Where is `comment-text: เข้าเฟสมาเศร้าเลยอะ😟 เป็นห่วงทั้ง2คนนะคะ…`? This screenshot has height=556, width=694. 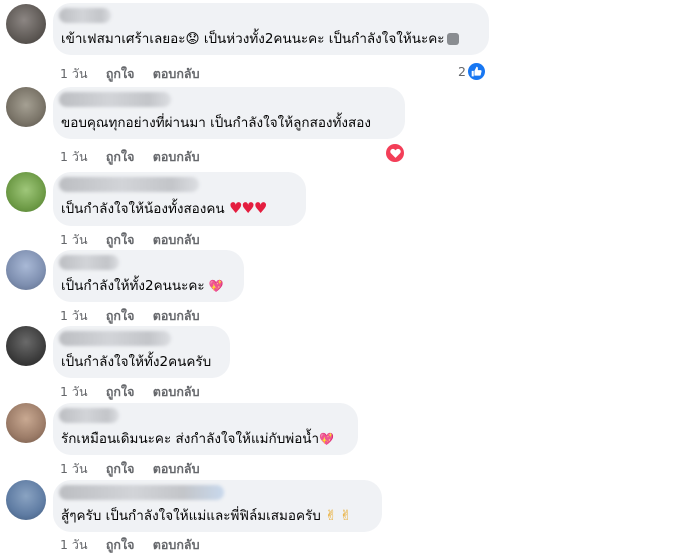 comment-text: เข้าเฟสมาเศร้าเลยอะ😟 เป็นห่วงทั้ง2คนนะคะ… is located at coordinates (260, 39).